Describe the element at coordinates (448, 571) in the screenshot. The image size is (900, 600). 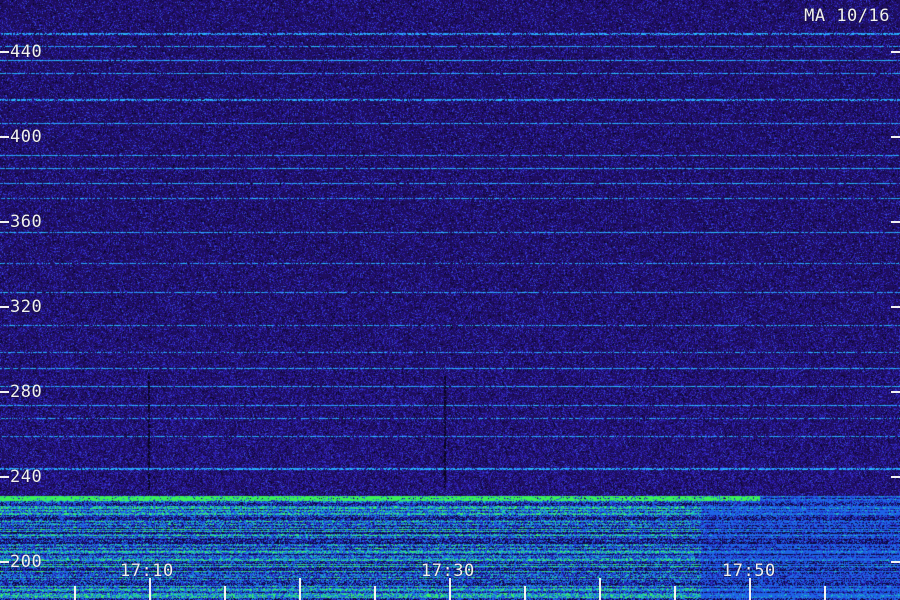
I see `x-tick-label-1730: 17:30` at that location.